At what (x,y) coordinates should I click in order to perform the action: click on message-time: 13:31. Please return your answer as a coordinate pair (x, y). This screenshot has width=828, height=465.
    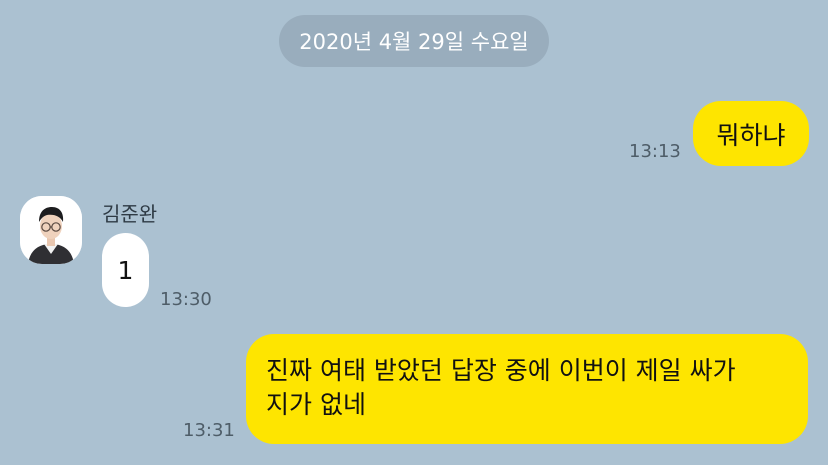
    Looking at the image, I should click on (209, 430).